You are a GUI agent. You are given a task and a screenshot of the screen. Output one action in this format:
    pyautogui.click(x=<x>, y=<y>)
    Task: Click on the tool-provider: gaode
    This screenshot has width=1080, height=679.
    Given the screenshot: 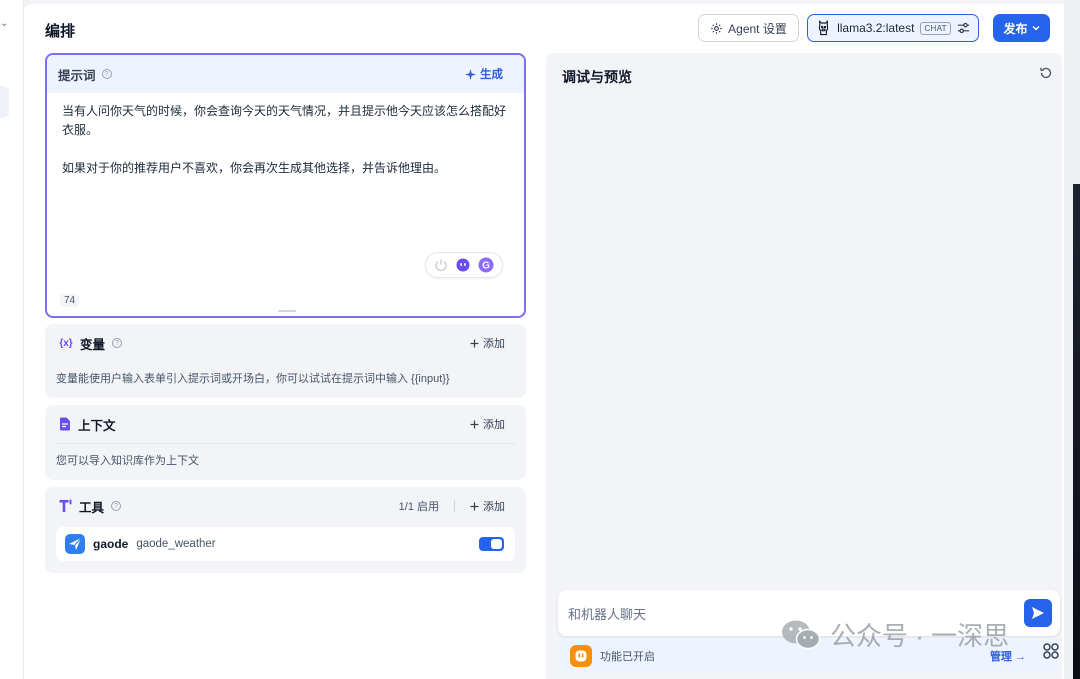 What is the action you would take?
    pyautogui.click(x=111, y=544)
    